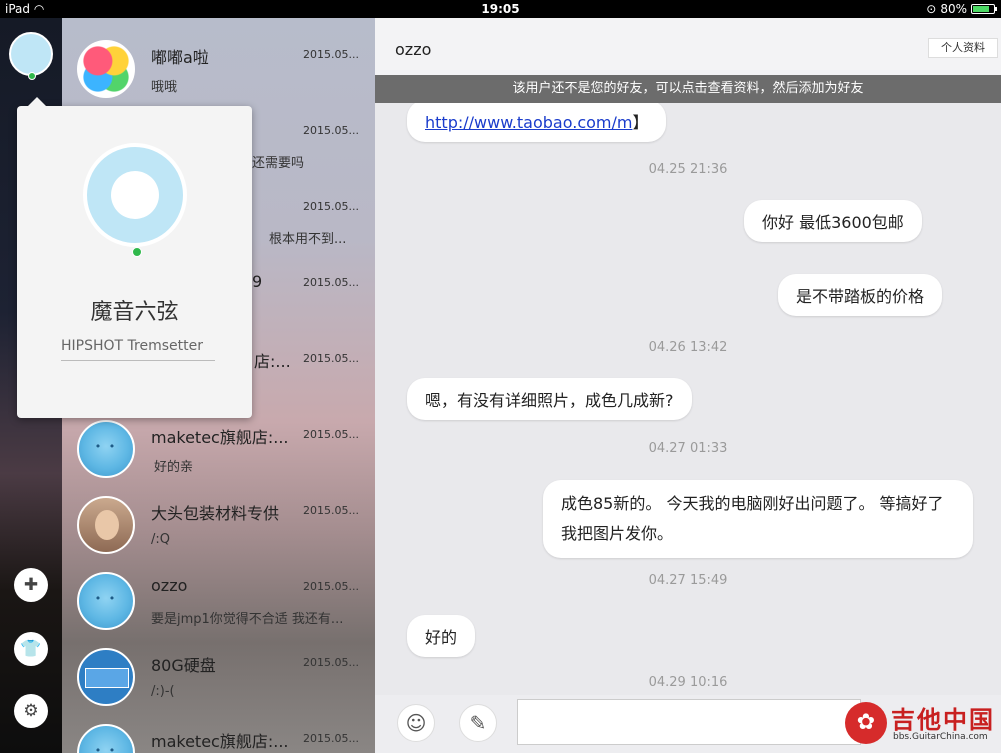  Describe the element at coordinates (160, 539) in the screenshot. I see `conversation-preview: /:Q` at that location.